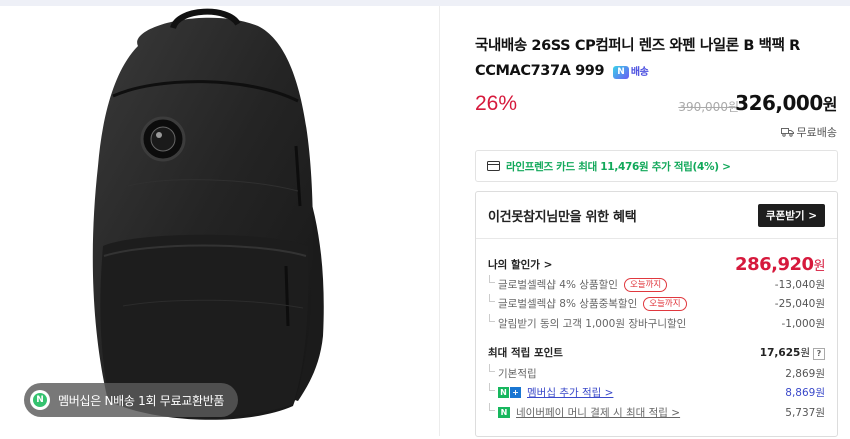  Describe the element at coordinates (656, 215) in the screenshot. I see `benefit-header: 이건못참지님만을 위한 혜택 쿠폰받기 >` at that location.